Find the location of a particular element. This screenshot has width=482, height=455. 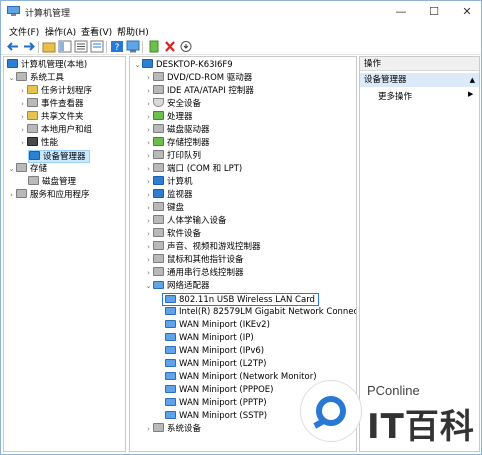

device-category: › 存储控制器 is located at coordinates (177, 143).